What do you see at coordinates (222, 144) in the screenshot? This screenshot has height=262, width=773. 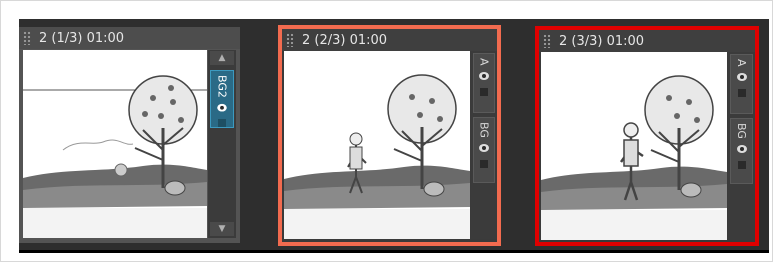 I see `panel-1-layer-column: ▲ BG2 ▼` at bounding box center [222, 144].